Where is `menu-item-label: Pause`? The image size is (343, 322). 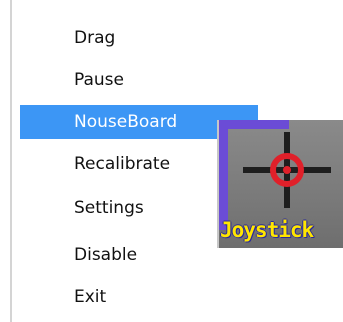
menu-item-label: Pause is located at coordinates (99, 80).